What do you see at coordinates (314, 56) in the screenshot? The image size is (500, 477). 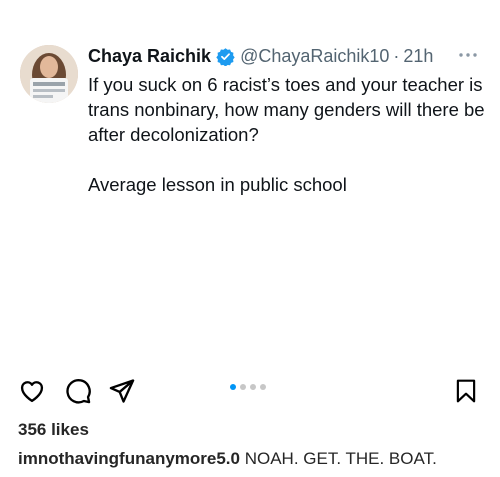 I see `author-handle: @ChayaRaichik10` at bounding box center [314, 56].